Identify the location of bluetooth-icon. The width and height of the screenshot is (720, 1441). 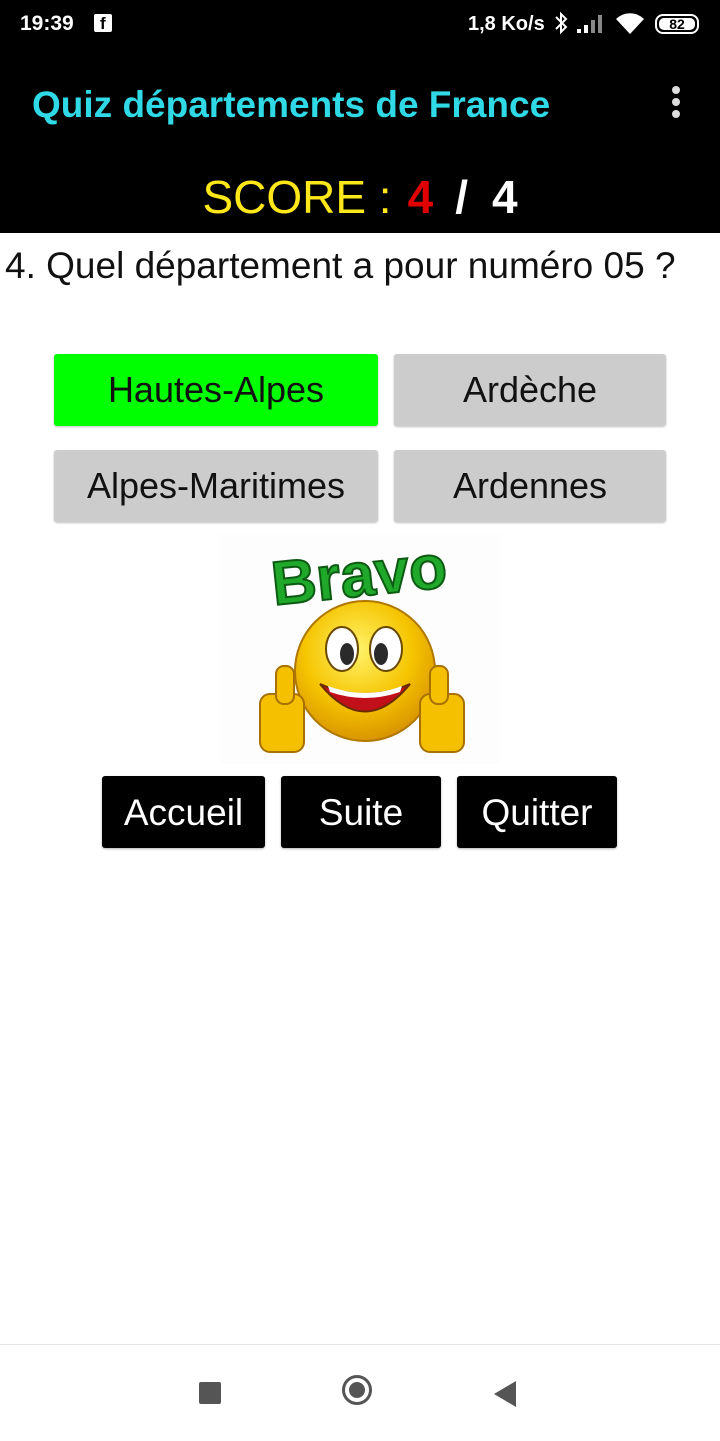
(561, 23).